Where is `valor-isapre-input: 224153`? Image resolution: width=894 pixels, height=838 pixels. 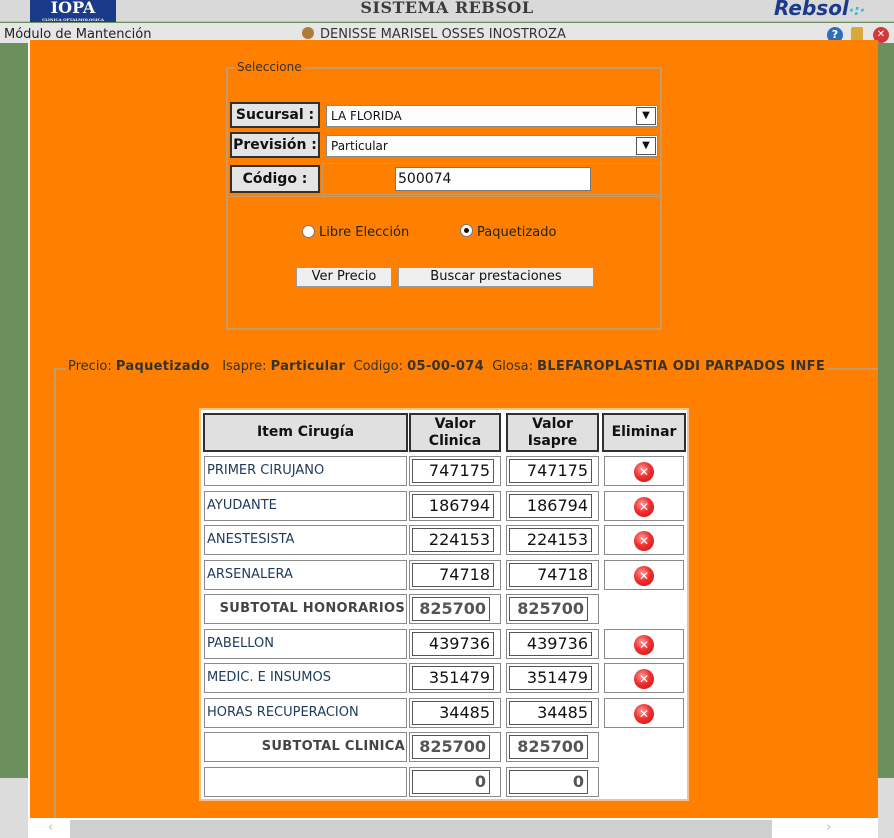 valor-isapre-input: 224153 is located at coordinates (550, 540).